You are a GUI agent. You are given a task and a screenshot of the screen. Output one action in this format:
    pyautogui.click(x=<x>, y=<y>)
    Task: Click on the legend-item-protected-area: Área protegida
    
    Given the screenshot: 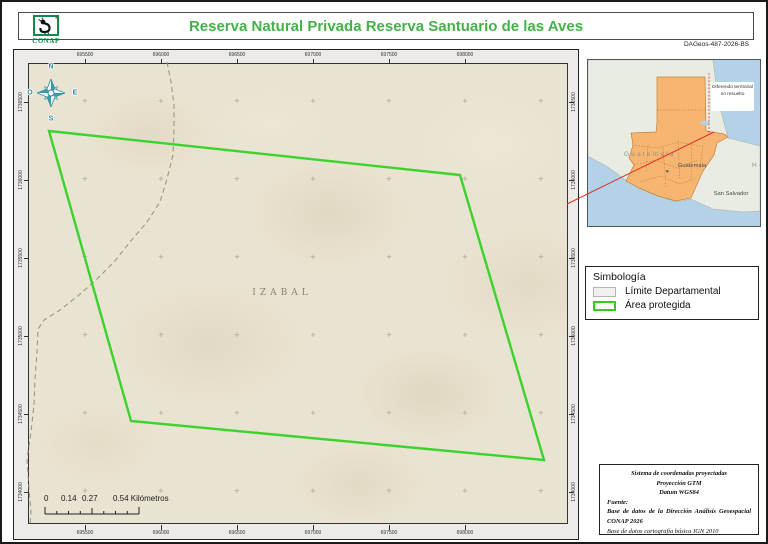 What is the action you would take?
    pyautogui.click(x=672, y=305)
    